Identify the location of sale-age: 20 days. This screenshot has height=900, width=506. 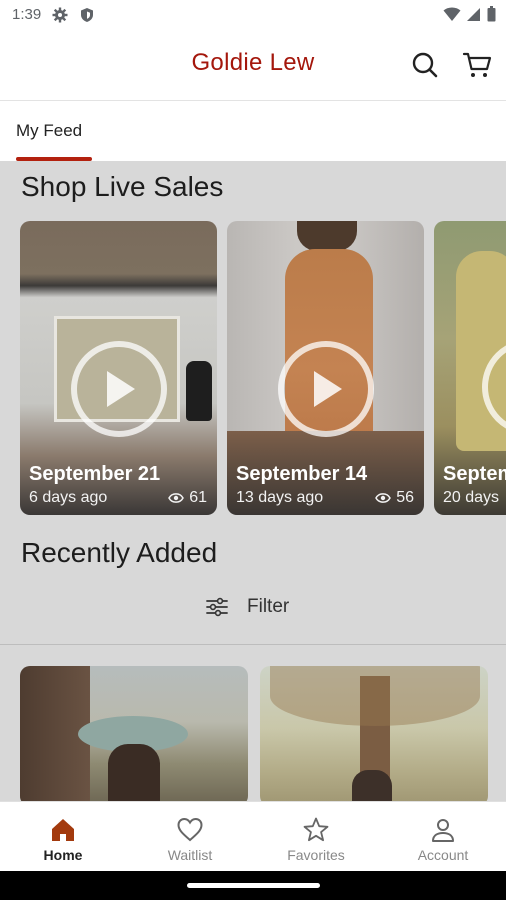
(471, 497).